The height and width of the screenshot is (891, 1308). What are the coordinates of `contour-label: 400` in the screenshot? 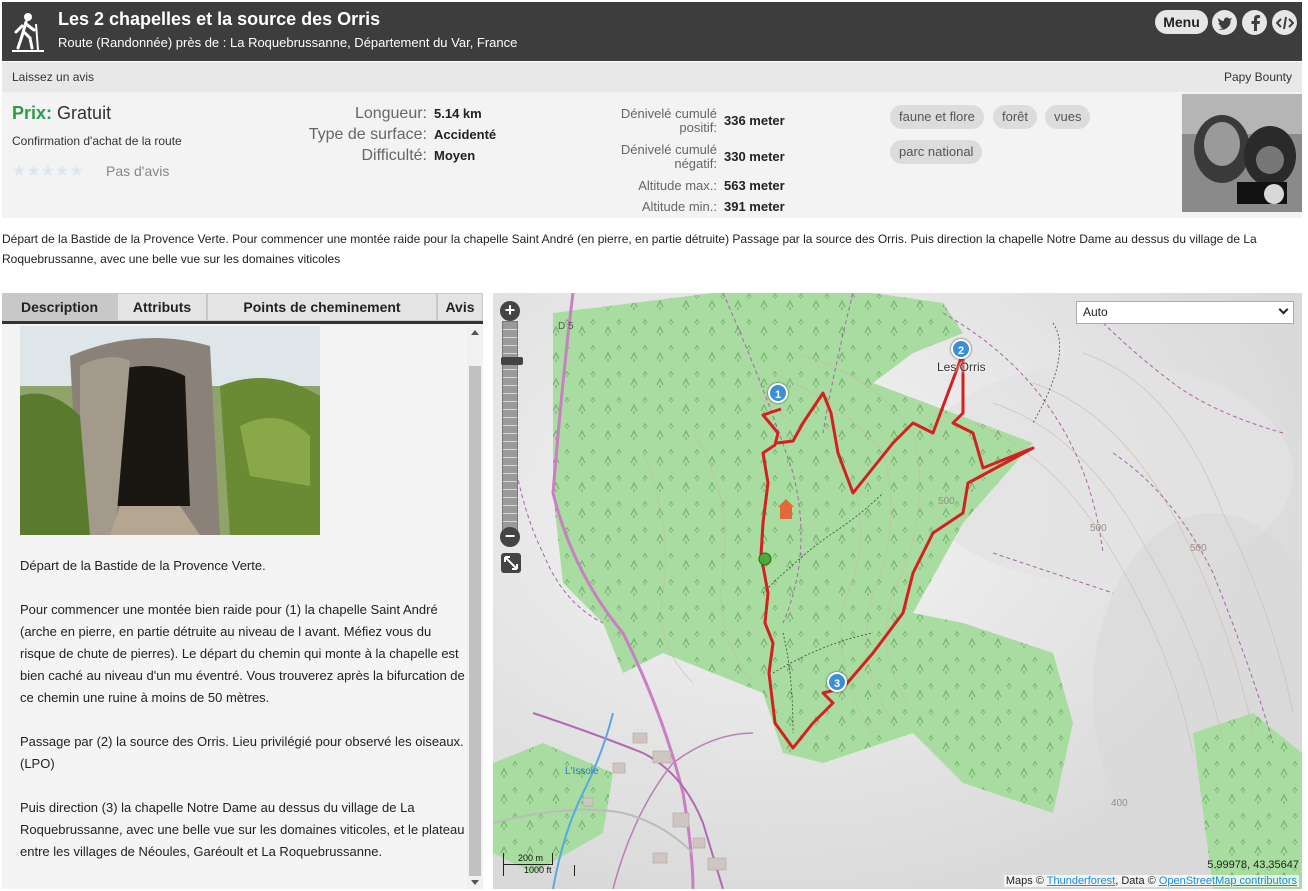 It's located at (1119, 803).